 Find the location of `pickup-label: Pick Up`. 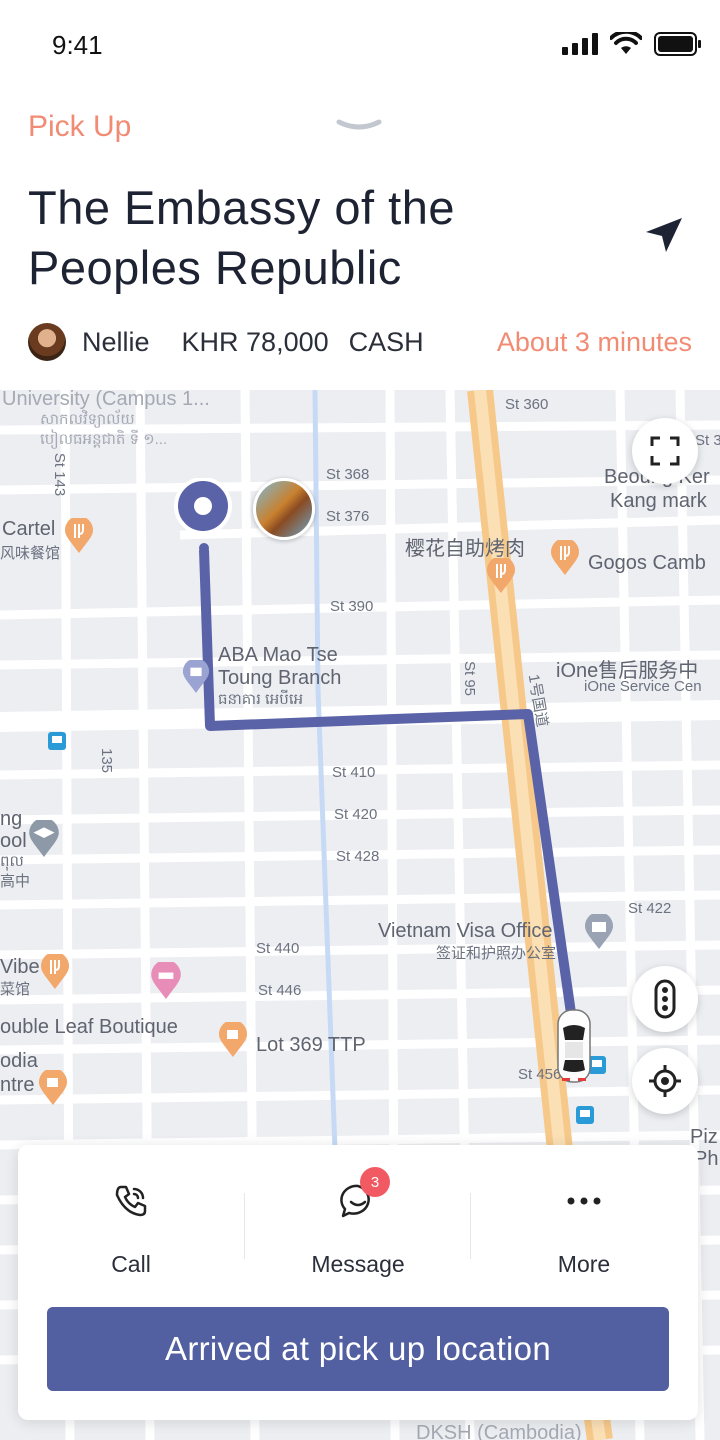

pickup-label: Pick Up is located at coordinates (80, 126).